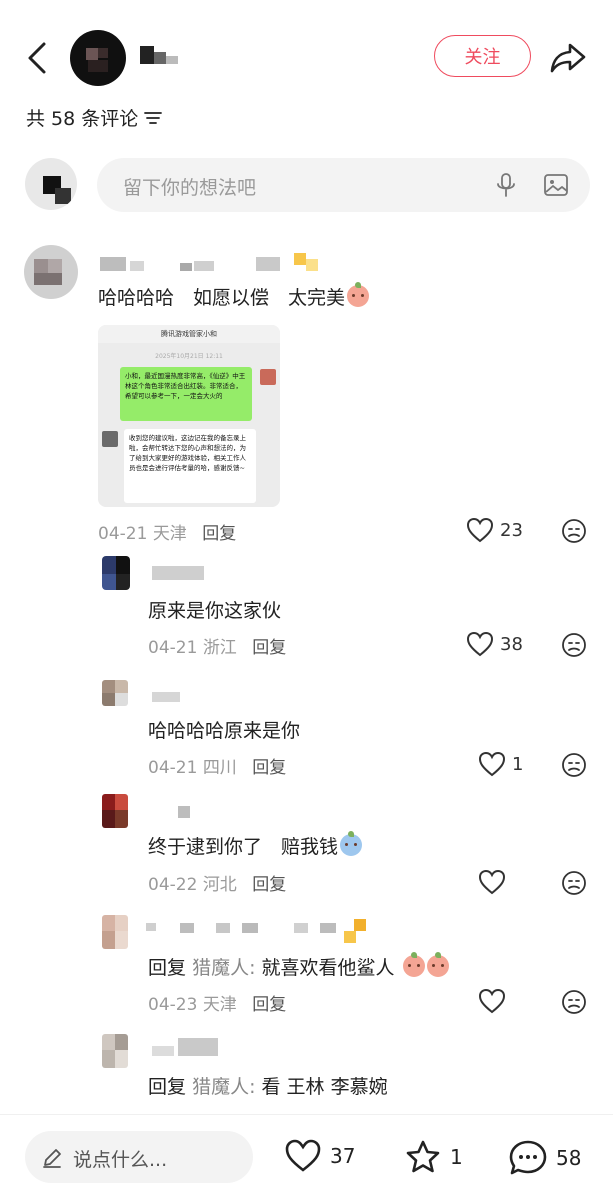 Image resolution: width=613 pixels, height=1200 pixels. I want to click on reply-item: 回复 猎魔人: 就喜欢看他鲨人 04-23 天津 回复, so click(306, 970).